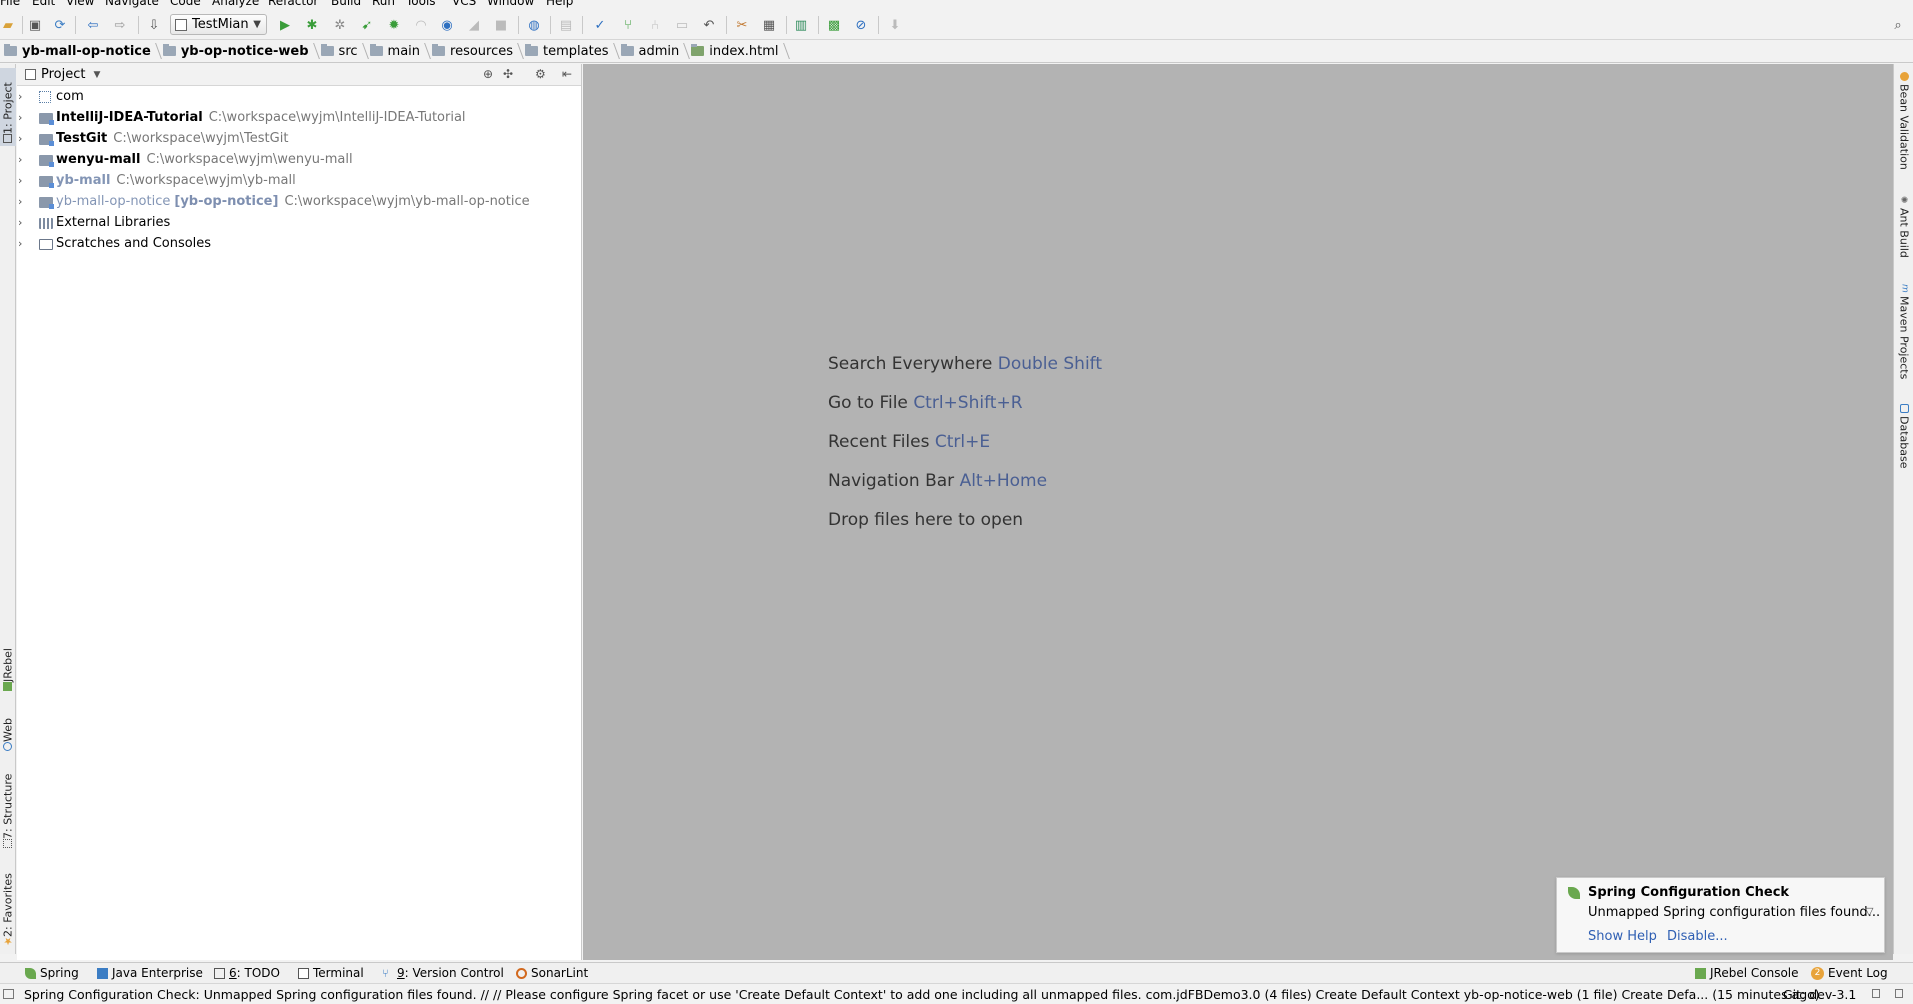  I want to click on breadcrumb-admin: admin, so click(653, 51).